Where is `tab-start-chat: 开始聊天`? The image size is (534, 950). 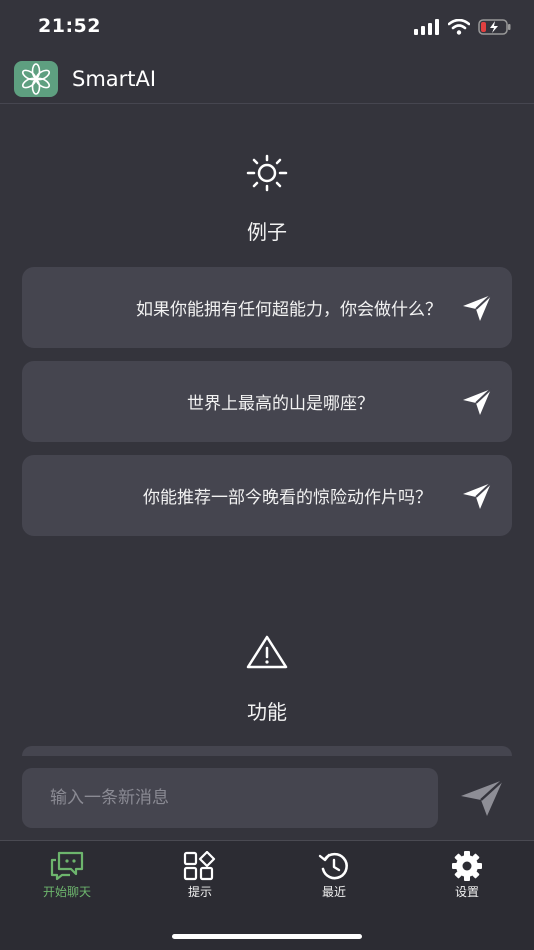
tab-start-chat: 开始聊天 is located at coordinates (67, 875).